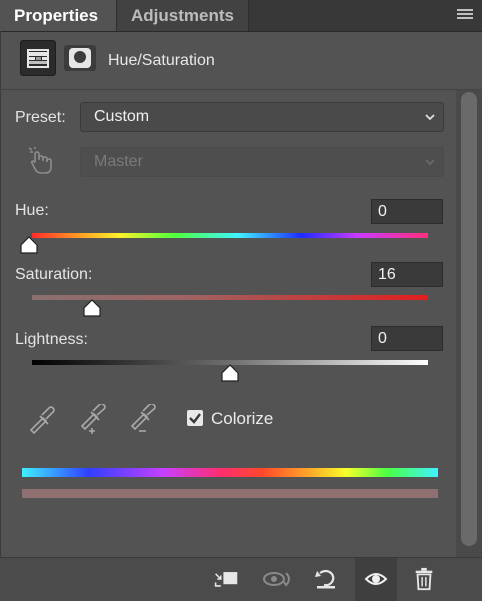  I want to click on panel-menu-icon, so click(465, 15).